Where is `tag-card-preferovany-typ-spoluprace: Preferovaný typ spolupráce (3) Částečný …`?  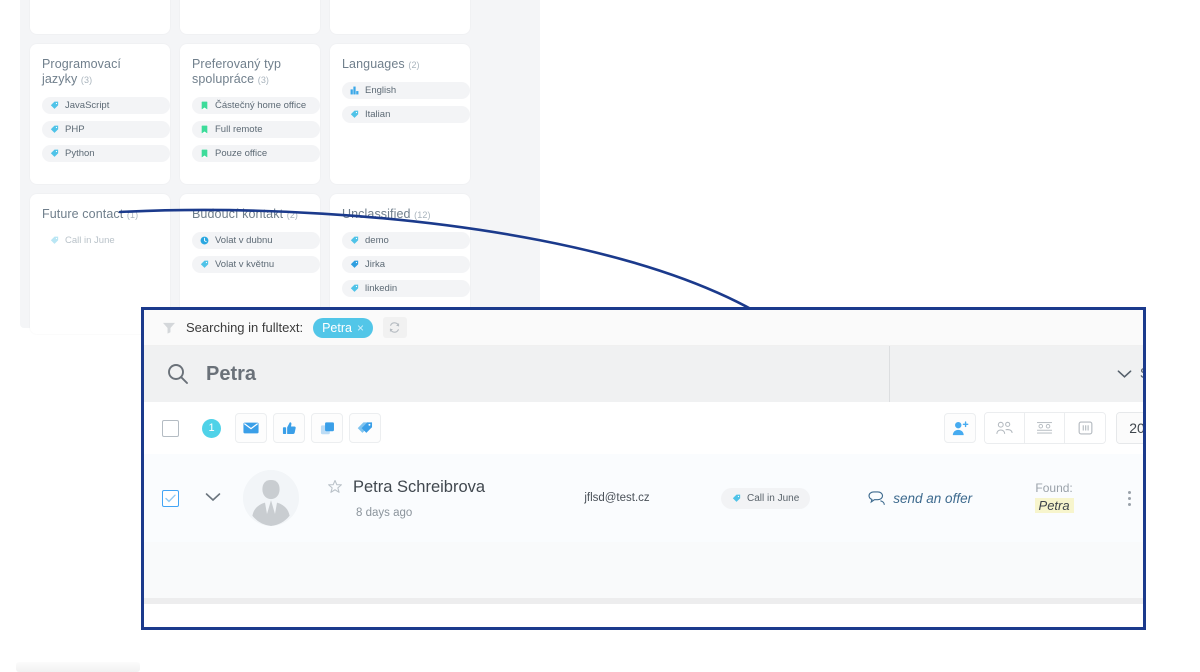 tag-card-preferovany-typ-spoluprace: Preferovaný typ spolupráce (3) Částečný … is located at coordinates (250, 114).